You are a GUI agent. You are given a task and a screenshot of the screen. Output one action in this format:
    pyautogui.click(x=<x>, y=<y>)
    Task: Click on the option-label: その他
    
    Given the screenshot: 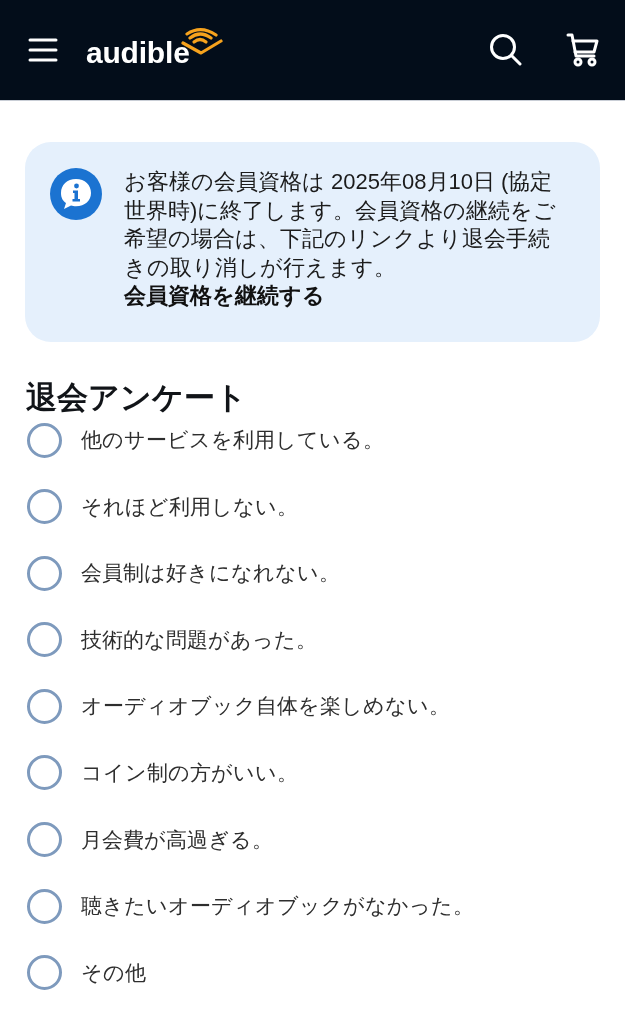 What is the action you would take?
    pyautogui.click(x=113, y=972)
    